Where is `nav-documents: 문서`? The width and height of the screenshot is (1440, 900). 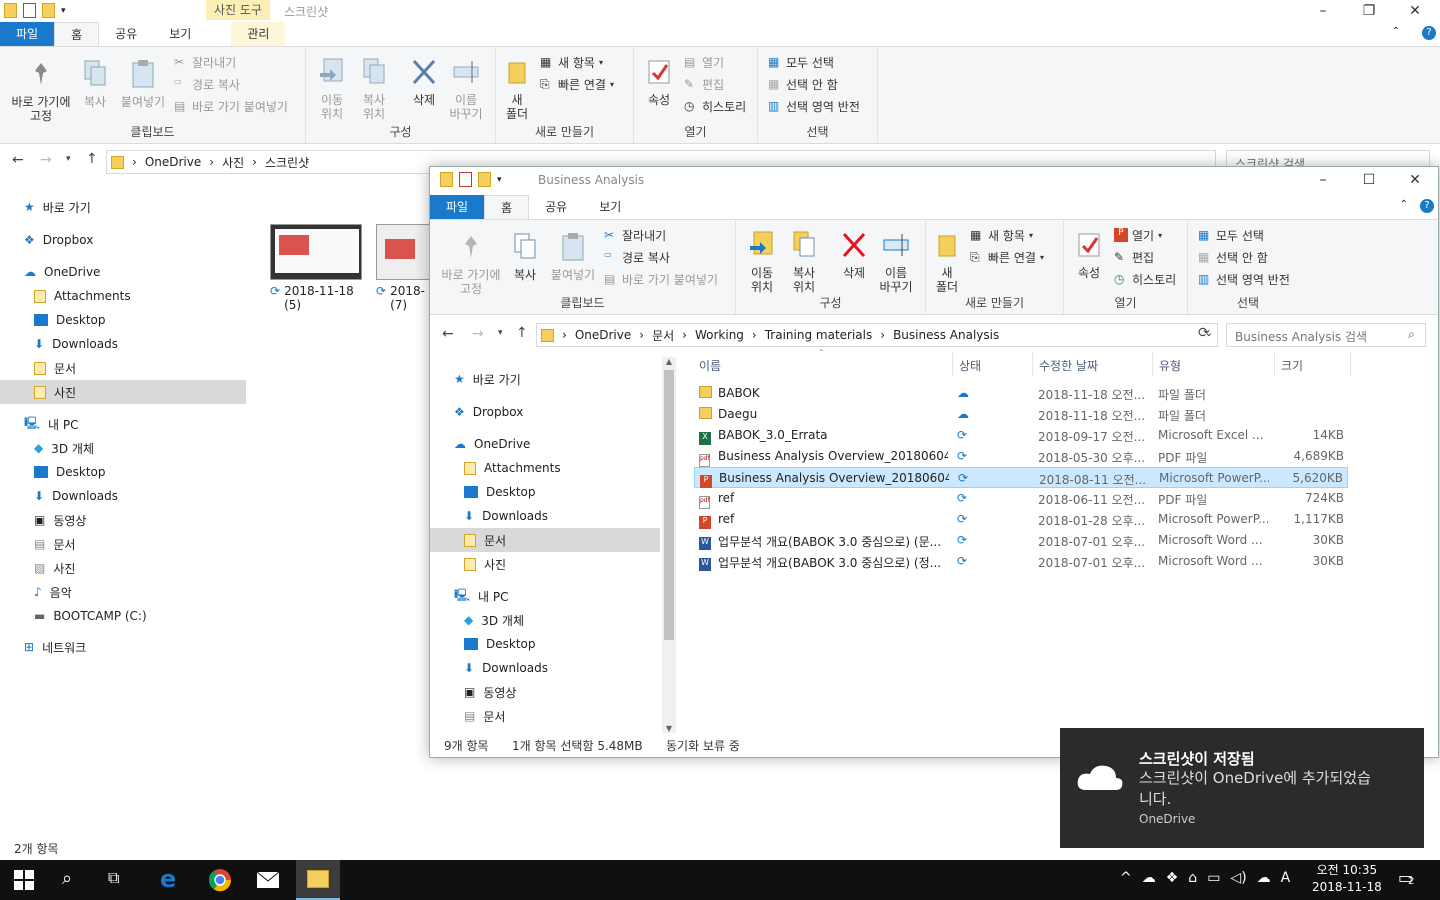
nav-documents: 문서 is located at coordinates (545, 540).